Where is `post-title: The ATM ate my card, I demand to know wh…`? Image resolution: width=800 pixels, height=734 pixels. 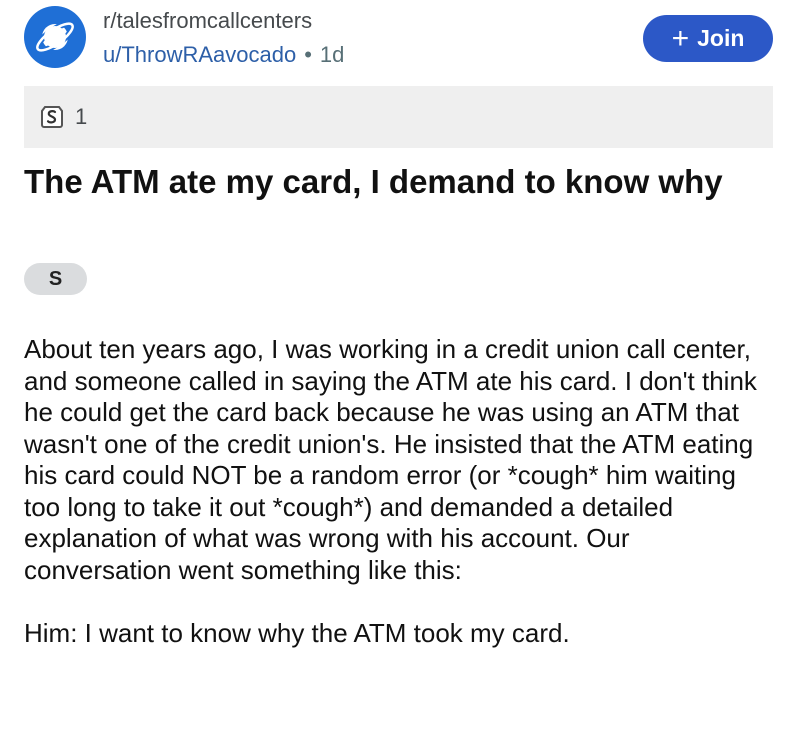 post-title: The ATM ate my card, I demand to know wh… is located at coordinates (373, 181).